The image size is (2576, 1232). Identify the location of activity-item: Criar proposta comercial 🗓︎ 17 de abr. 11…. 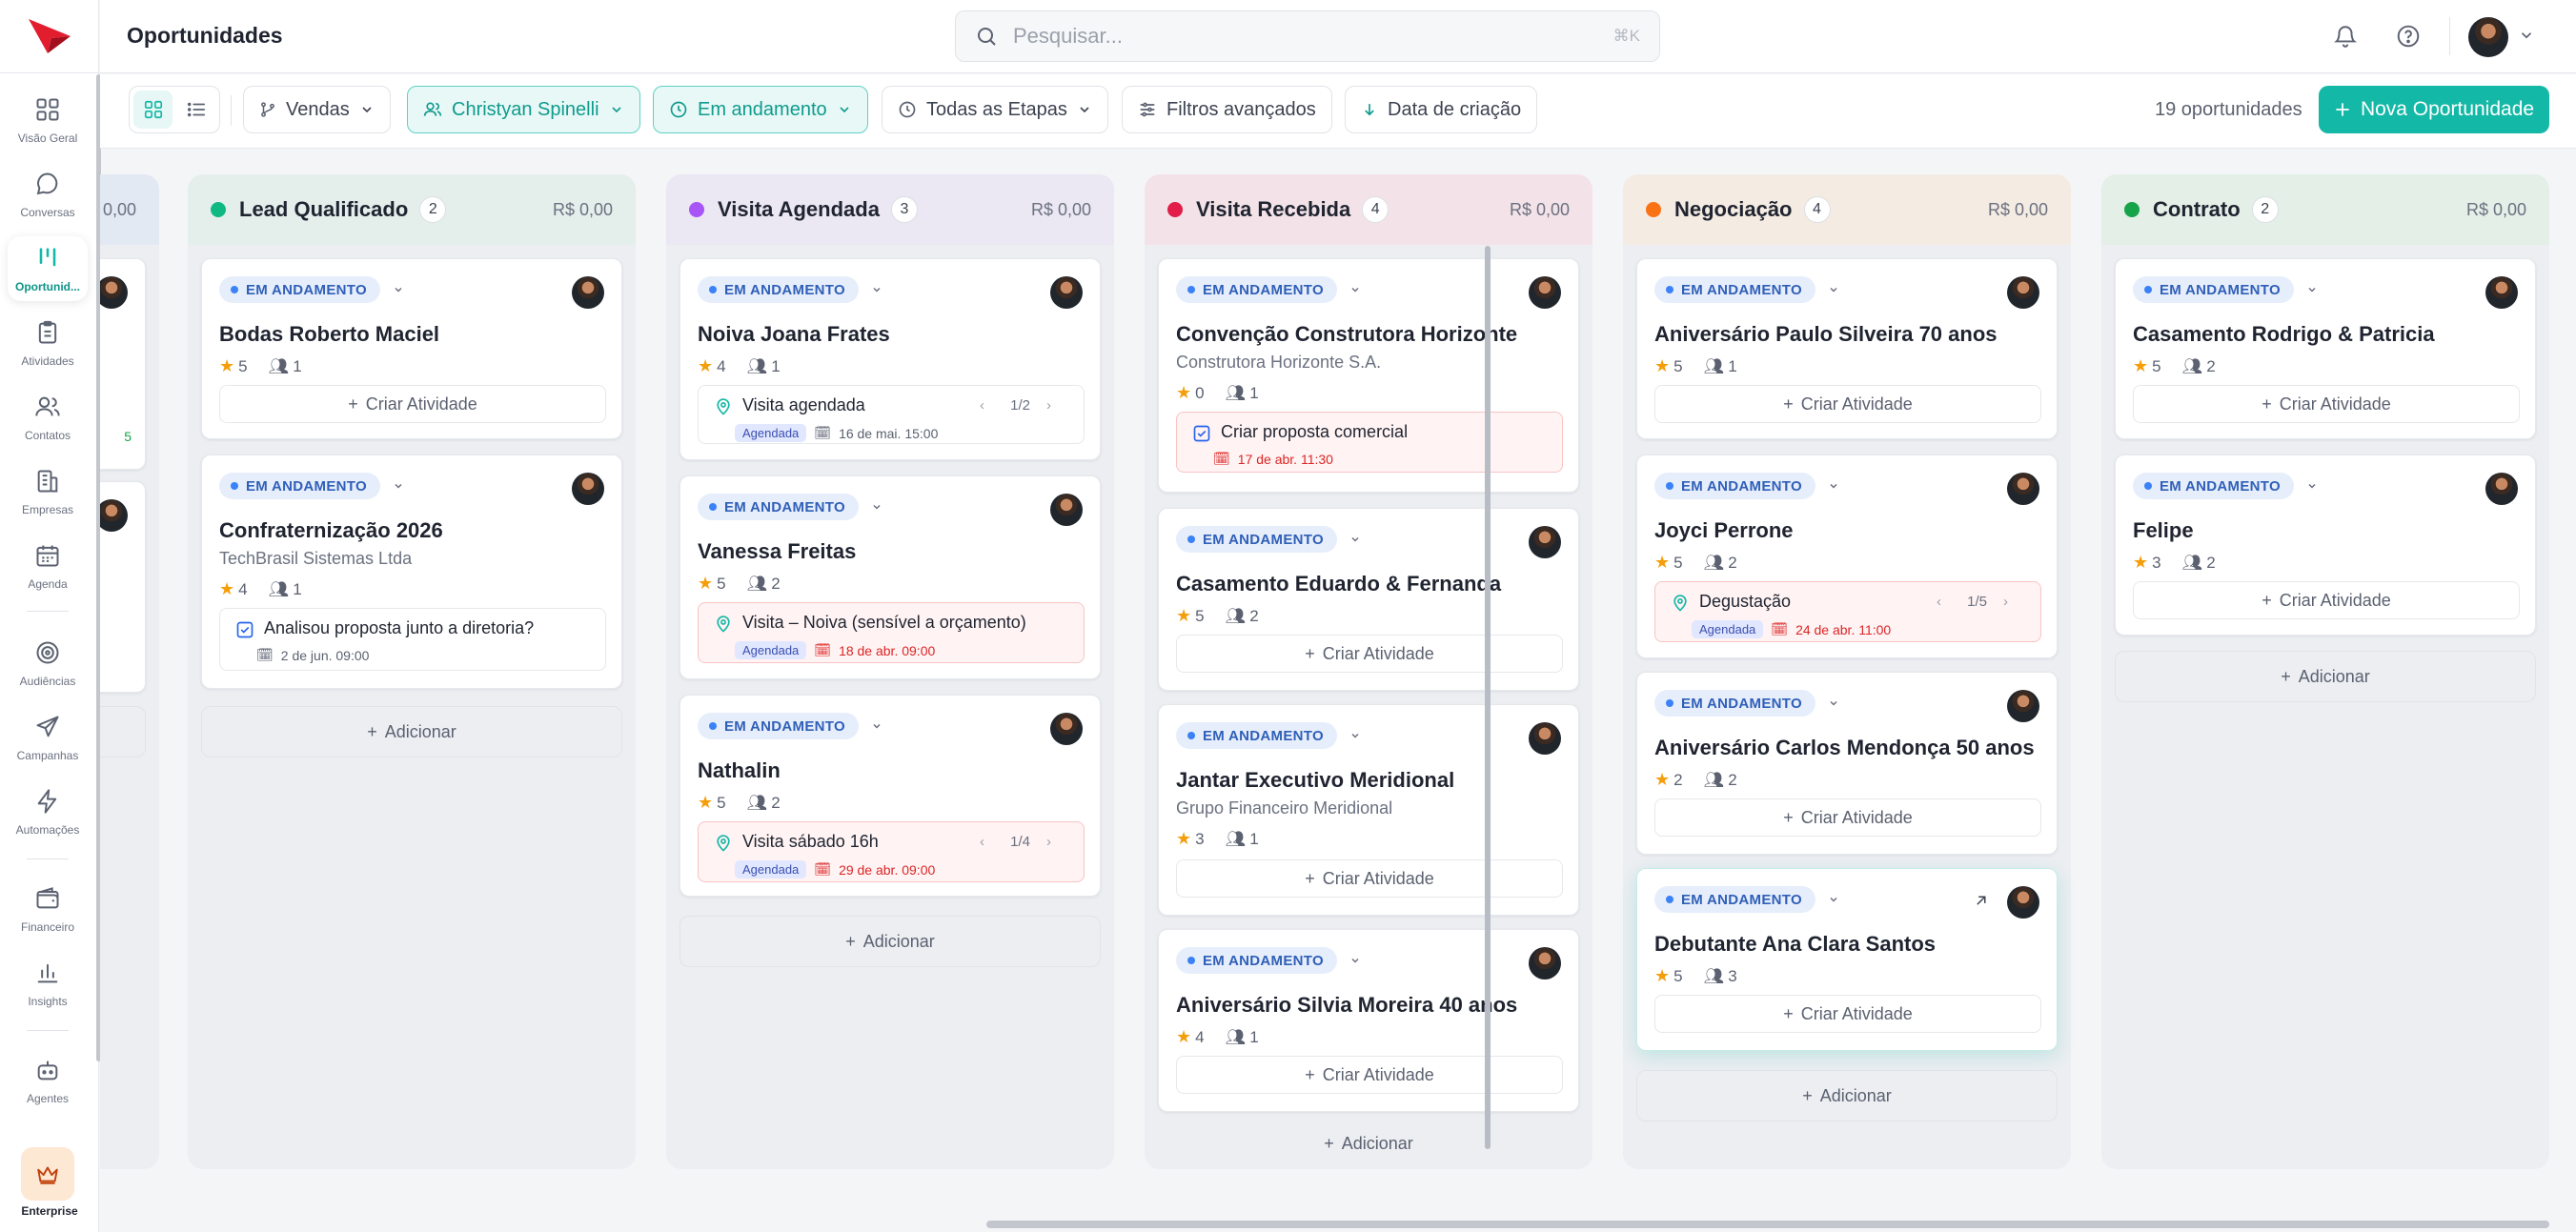
(1369, 443).